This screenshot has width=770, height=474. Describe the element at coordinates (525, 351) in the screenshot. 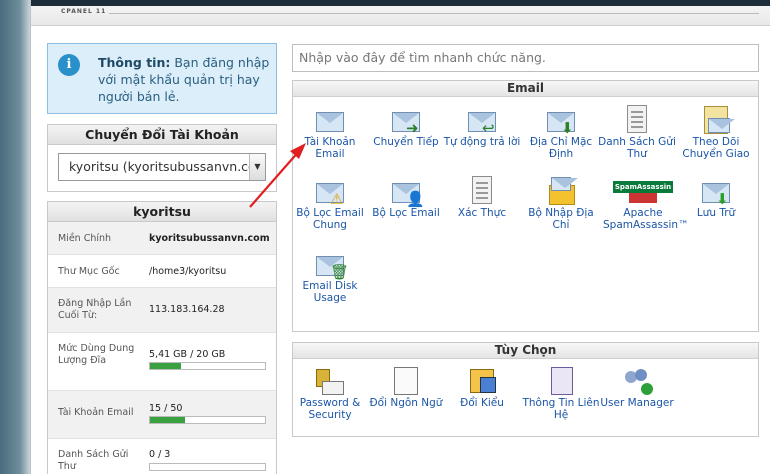

I see `options-panel-title: Tùy Chọn` at that location.